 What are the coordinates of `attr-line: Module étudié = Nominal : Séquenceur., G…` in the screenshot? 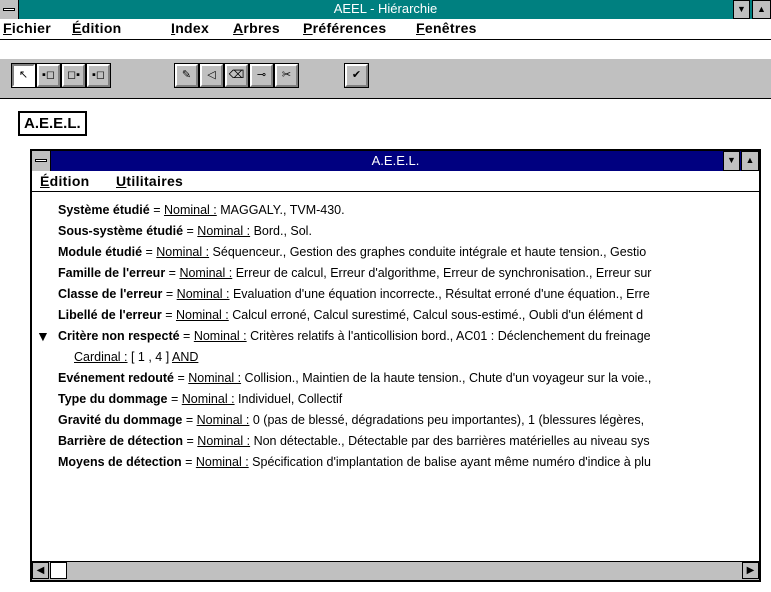 It's located at (352, 252).